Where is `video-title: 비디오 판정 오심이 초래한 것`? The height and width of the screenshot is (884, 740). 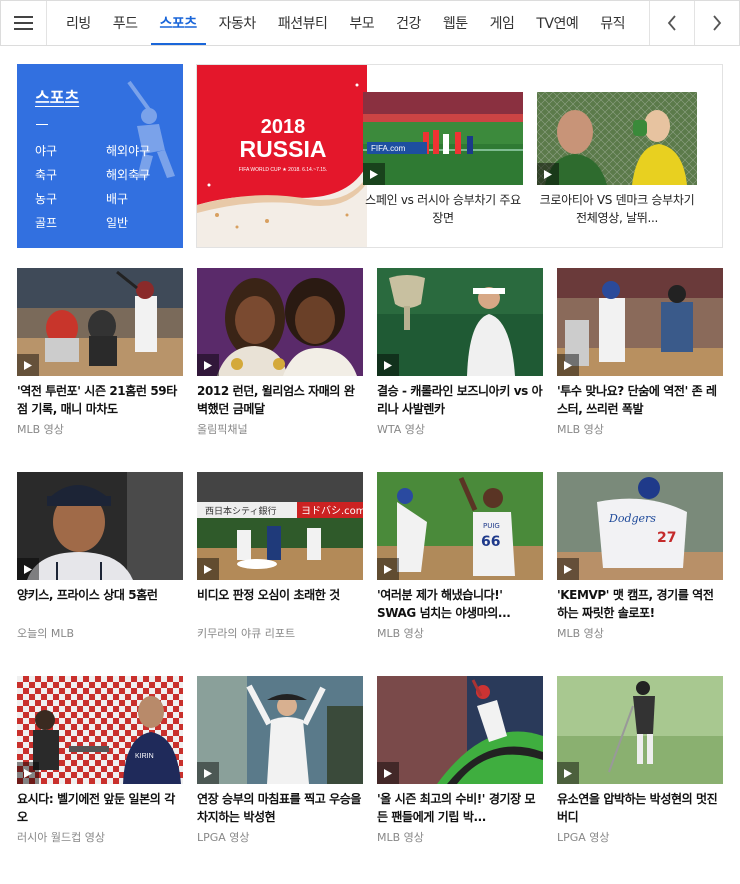 video-title: 비디오 판정 오심이 초래한 것 is located at coordinates (268, 595).